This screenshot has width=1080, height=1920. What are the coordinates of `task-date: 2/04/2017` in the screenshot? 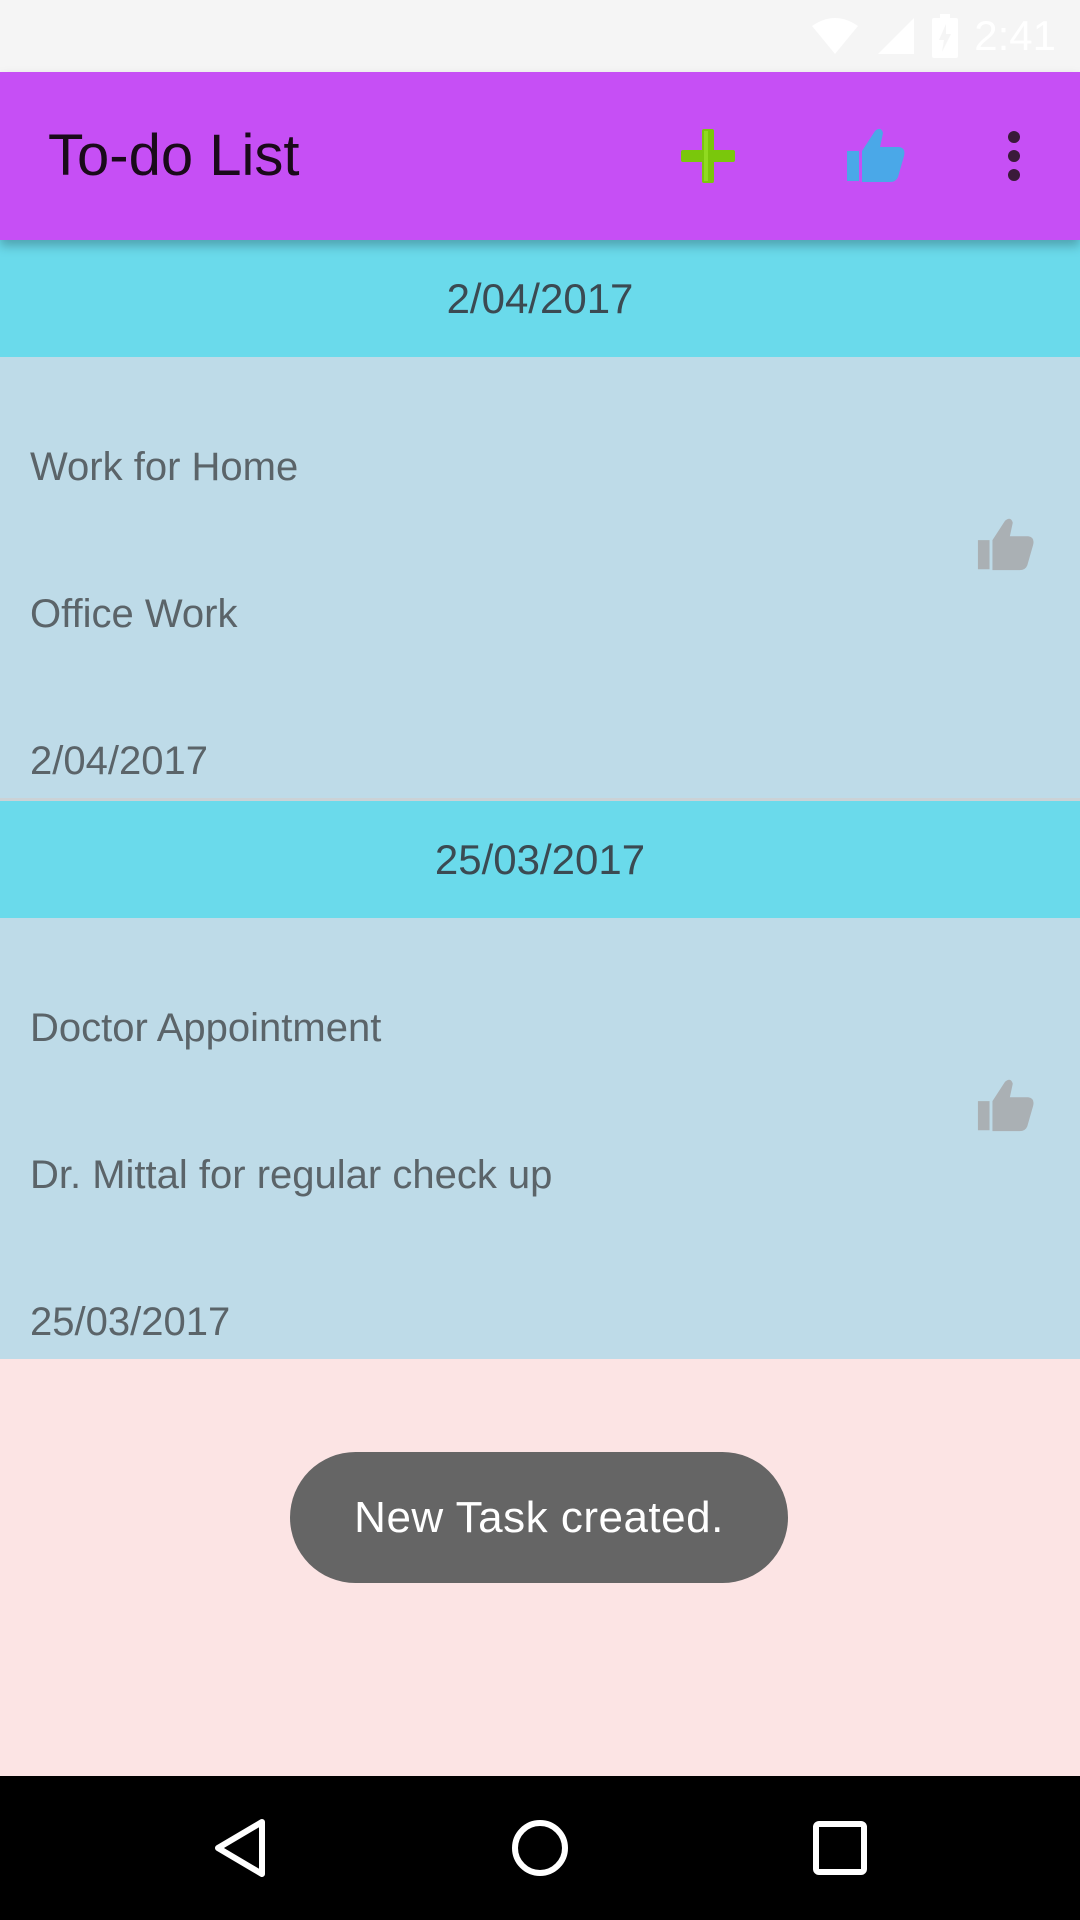 It's located at (119, 761).